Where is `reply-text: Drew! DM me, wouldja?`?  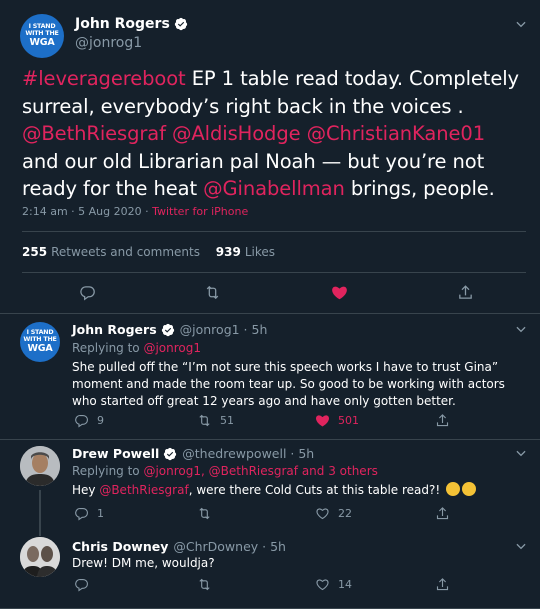
reply-text: Drew! DM me, wouldja? is located at coordinates (143, 563).